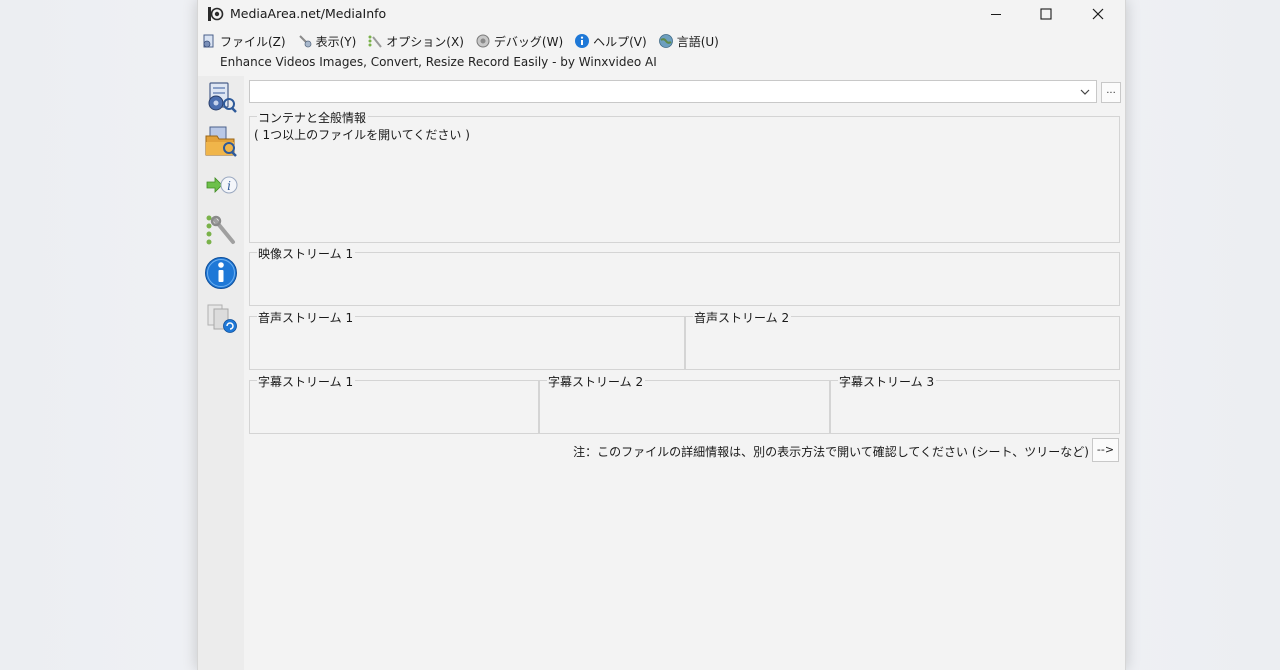 This screenshot has height=670, width=1280. Describe the element at coordinates (483, 41) in the screenshot. I see `debug-icon` at that location.